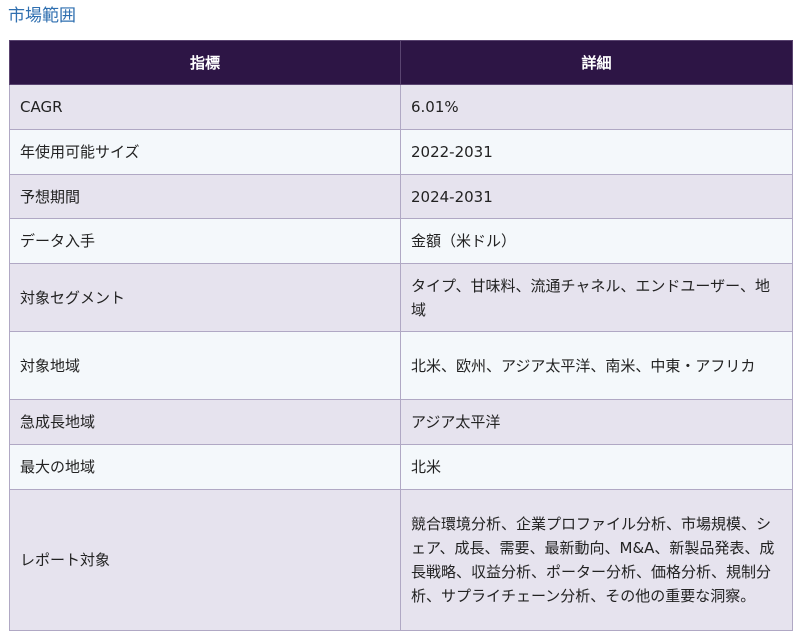  What do you see at coordinates (596, 152) in the screenshot?
I see `row-value-available-years: 2022-2031` at bounding box center [596, 152].